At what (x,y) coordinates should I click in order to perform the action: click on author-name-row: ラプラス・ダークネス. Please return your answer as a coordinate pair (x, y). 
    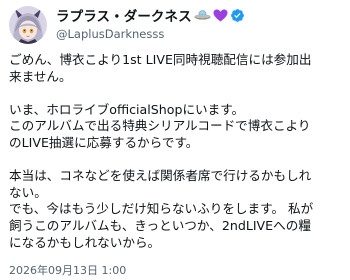
    Looking at the image, I should click on (150, 15).